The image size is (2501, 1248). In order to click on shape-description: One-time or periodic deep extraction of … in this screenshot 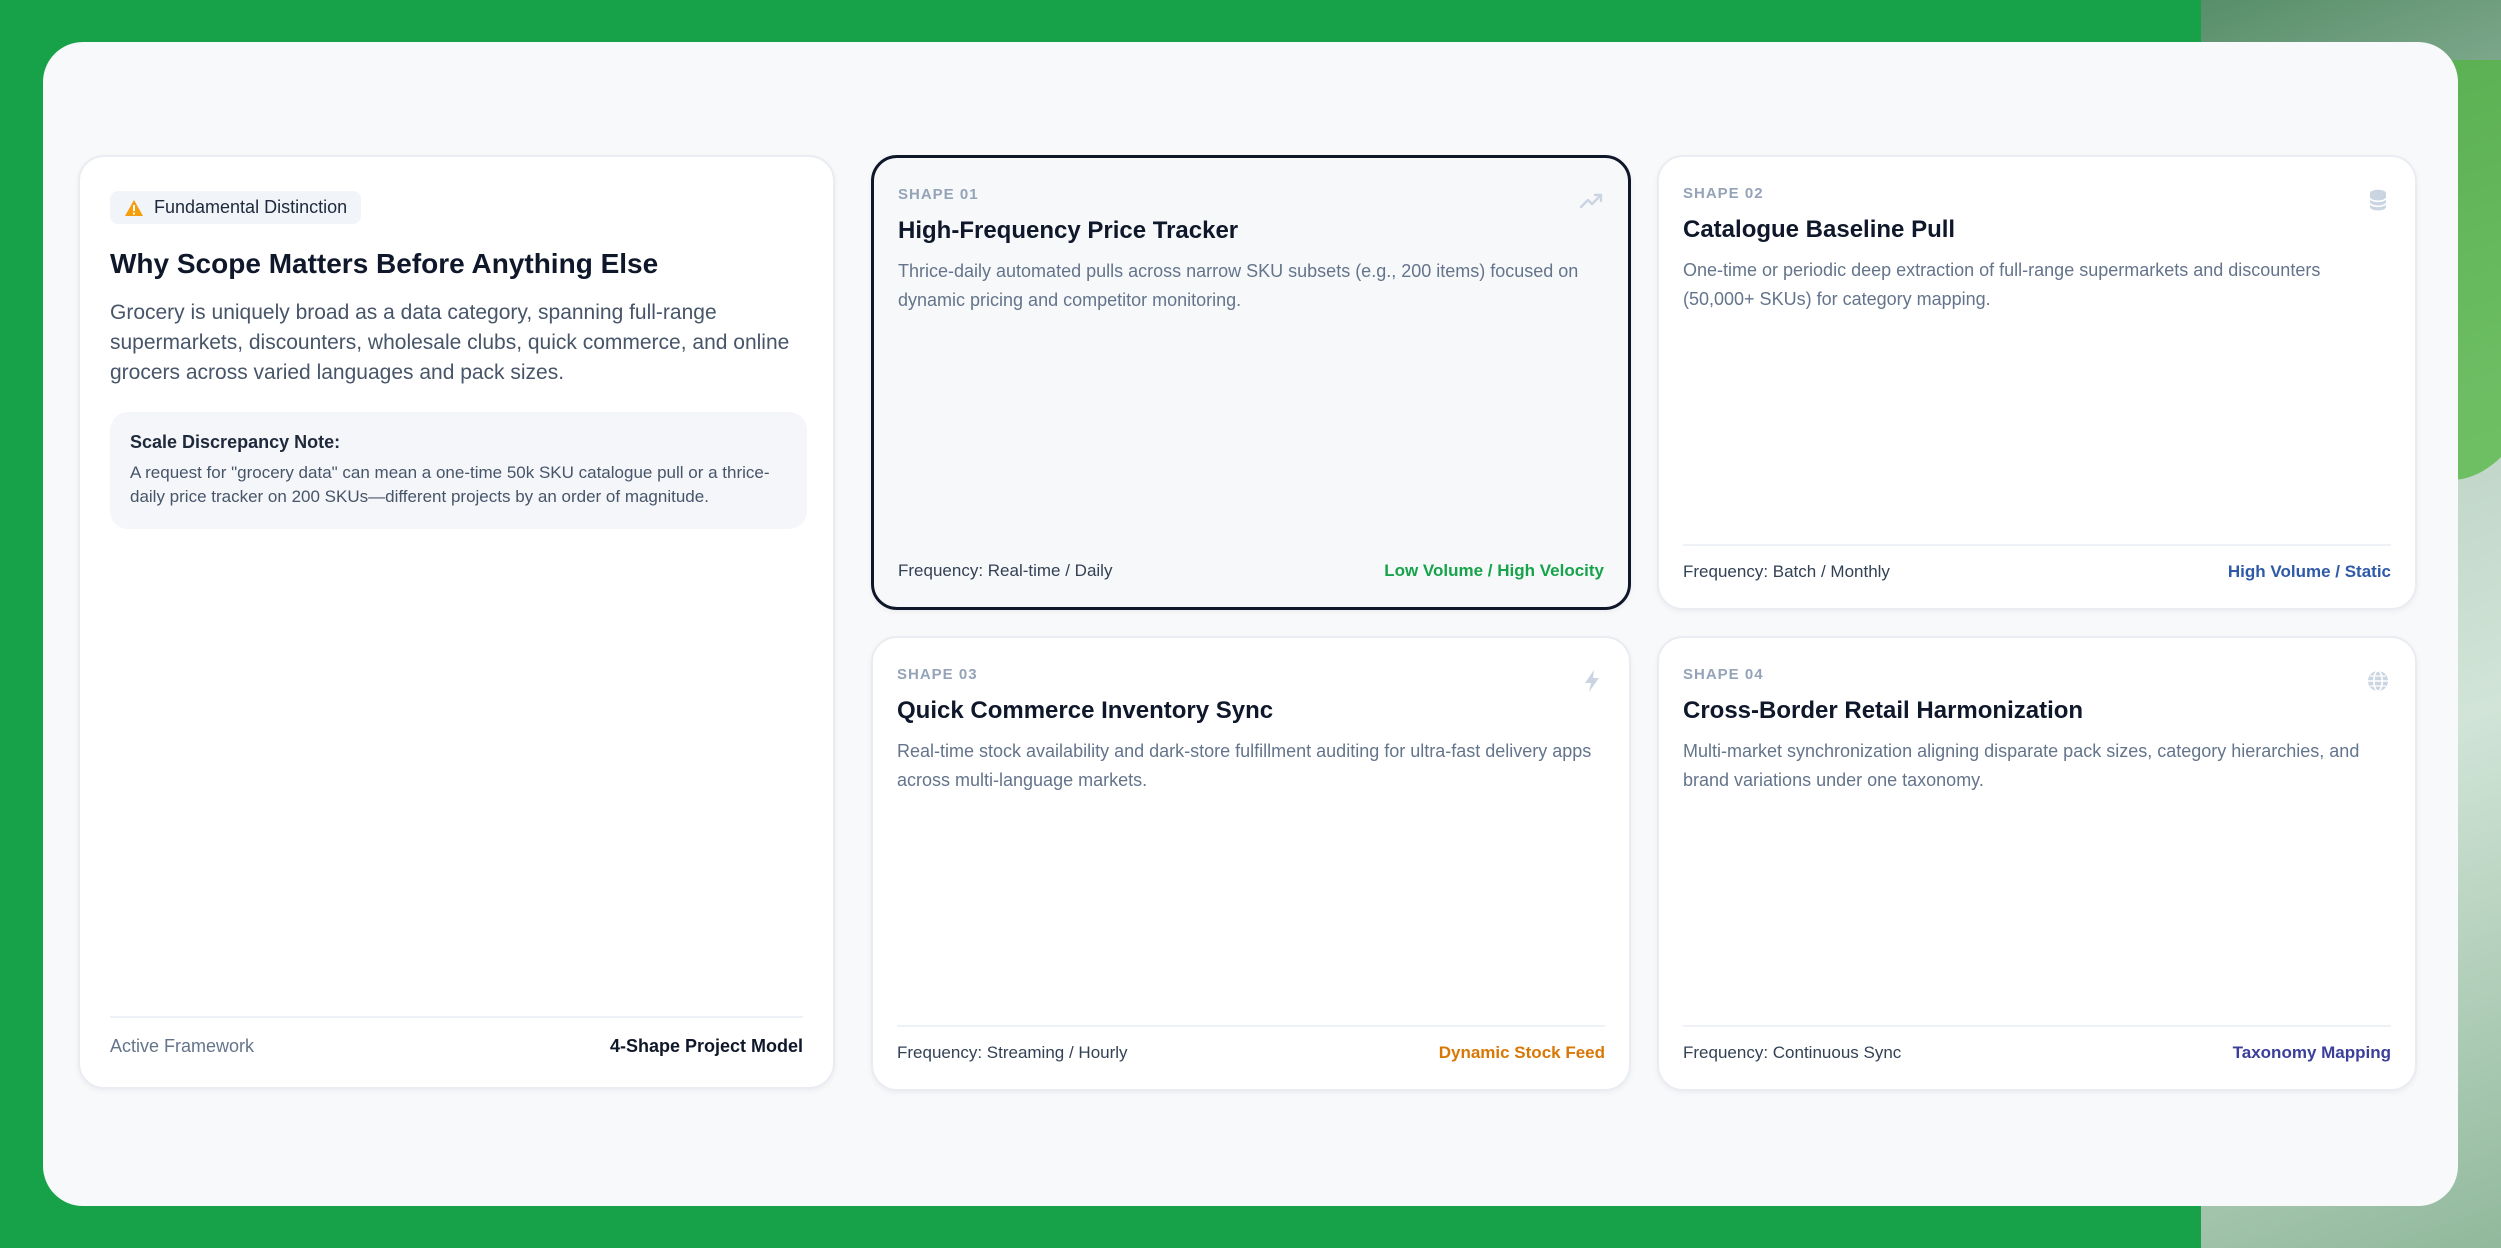, I will do `click(2002, 284)`.